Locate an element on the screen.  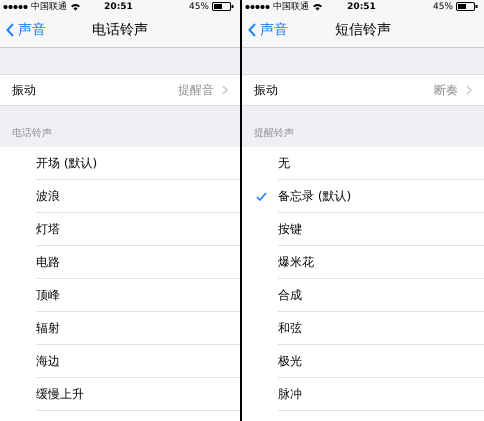
tone-item: 波浪 is located at coordinates (120, 196).